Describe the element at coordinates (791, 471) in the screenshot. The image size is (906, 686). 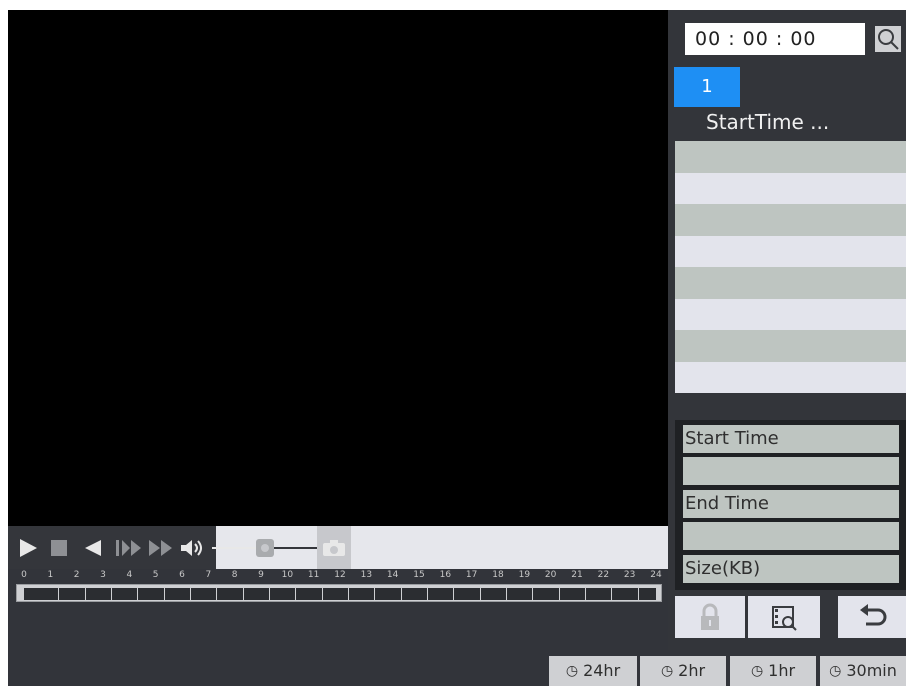
I see `start-time-value` at that location.